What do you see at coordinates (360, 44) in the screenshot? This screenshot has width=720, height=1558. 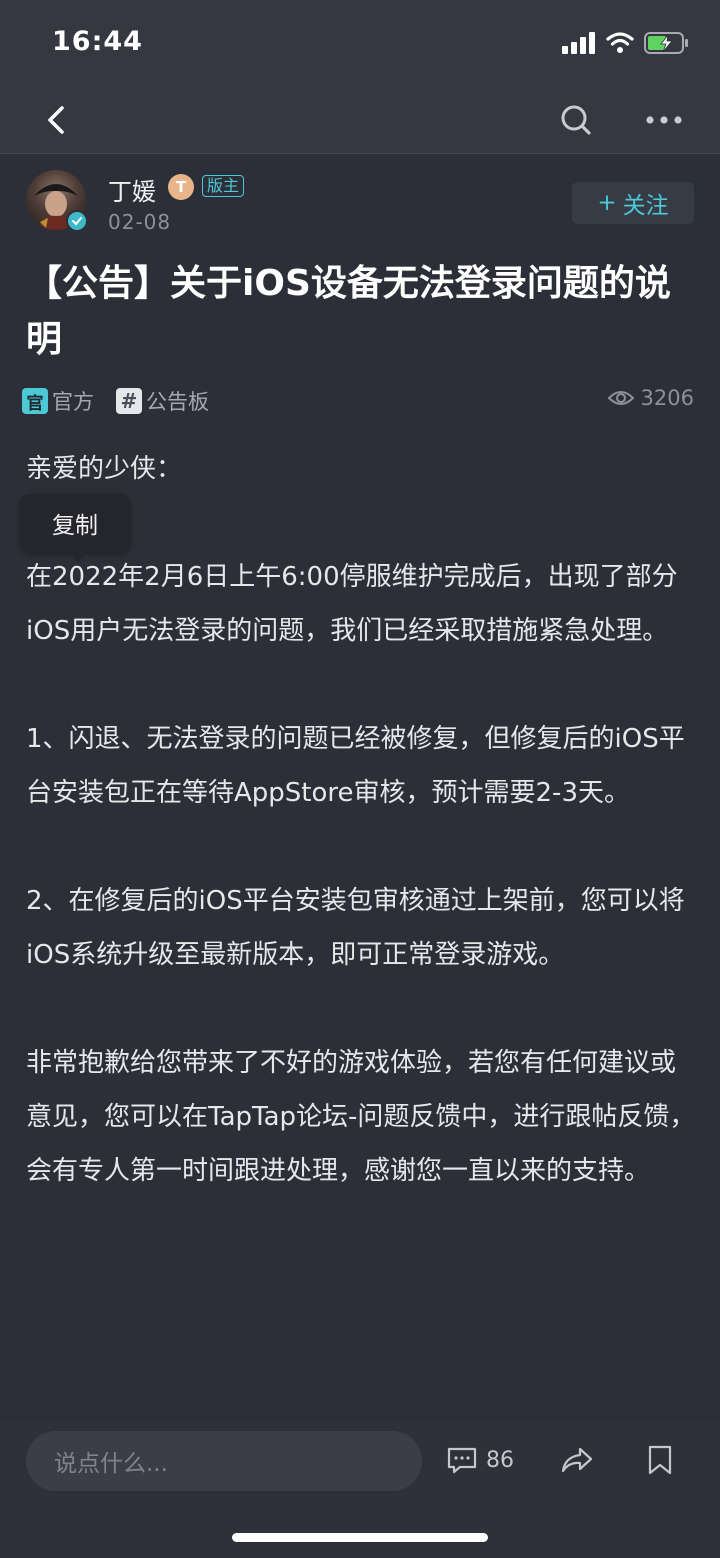 I see `status-bar: 16:44` at bounding box center [360, 44].